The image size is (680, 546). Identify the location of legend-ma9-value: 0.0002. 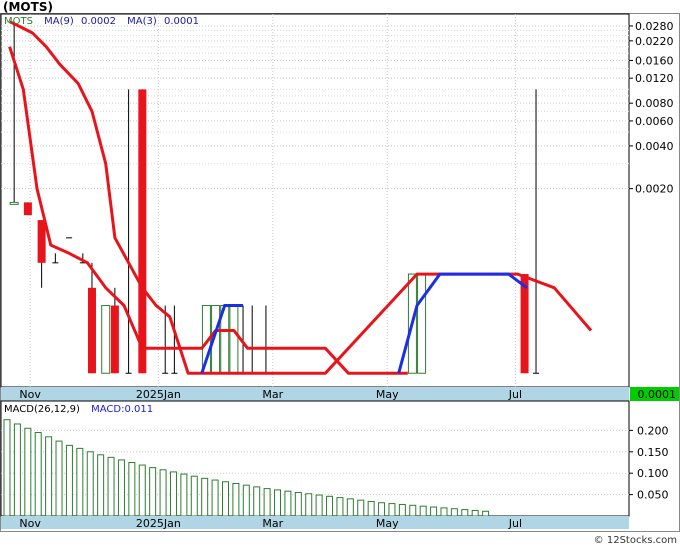
(98, 21).